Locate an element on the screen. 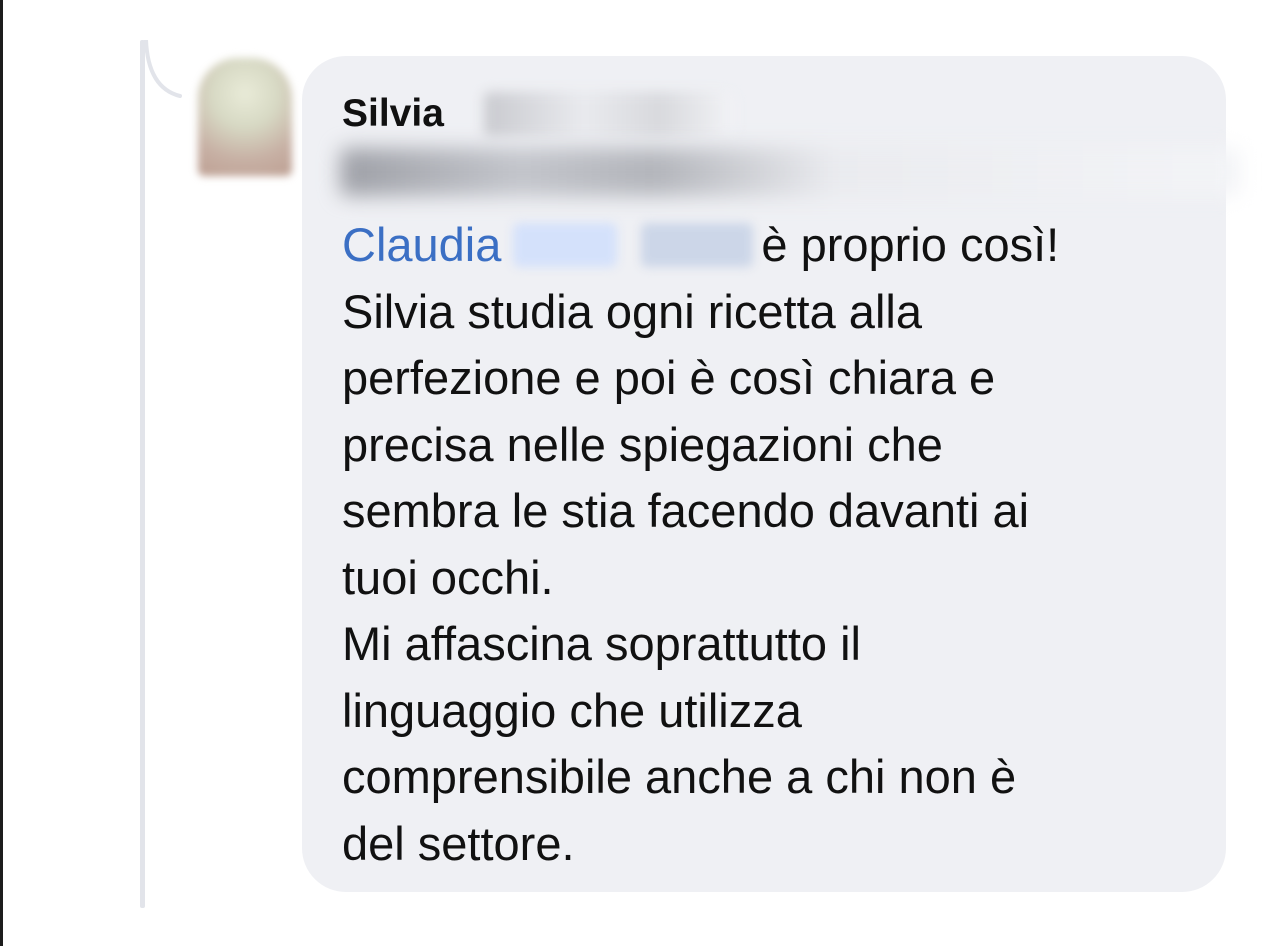 The image size is (1262, 946). screen-edge is located at coordinates (1, 473).